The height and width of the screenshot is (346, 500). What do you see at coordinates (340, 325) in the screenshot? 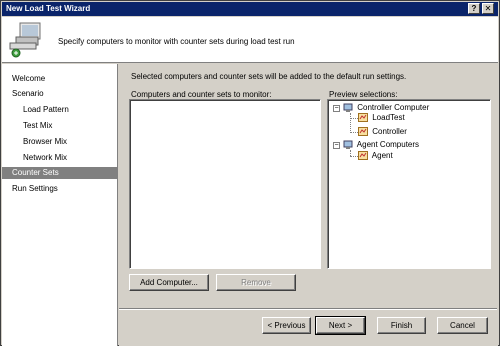
I see `next-button: Next >` at bounding box center [340, 325].